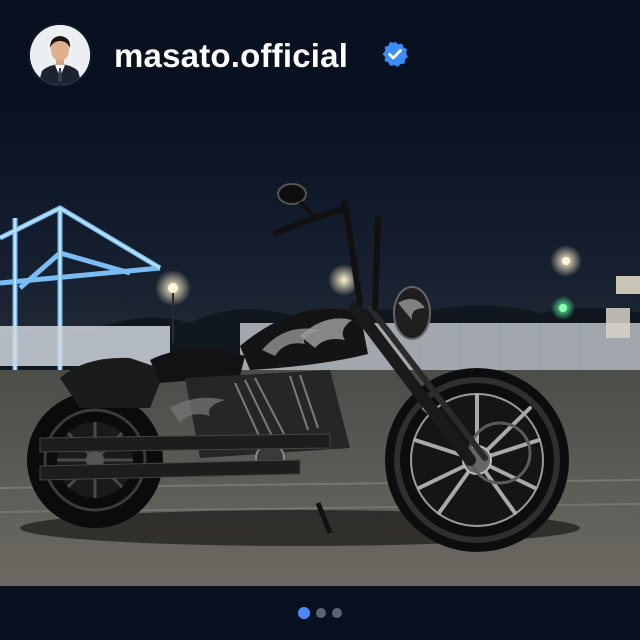  Describe the element at coordinates (60, 55) in the screenshot. I see `profile-avatar` at that location.